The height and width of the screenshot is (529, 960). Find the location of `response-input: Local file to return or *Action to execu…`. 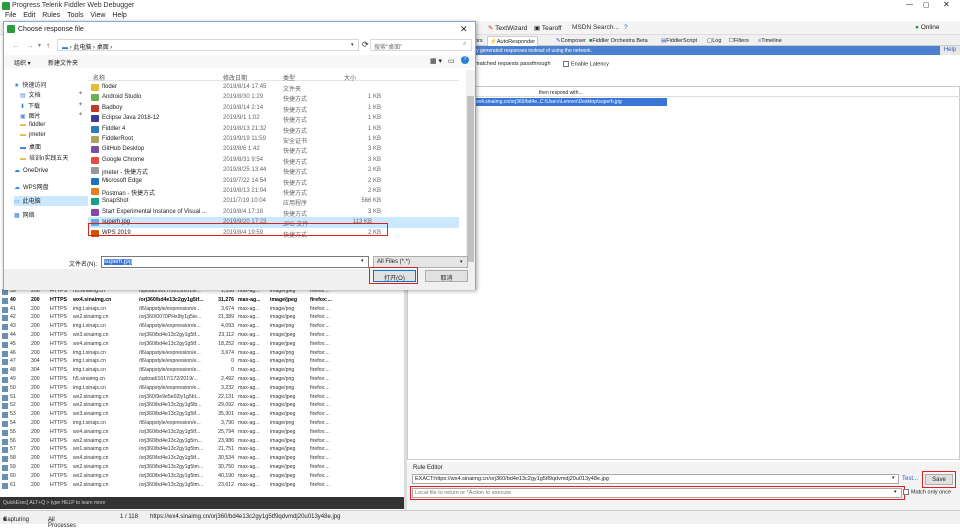

response-input: Local file to return or *Action to execu… is located at coordinates (657, 493).